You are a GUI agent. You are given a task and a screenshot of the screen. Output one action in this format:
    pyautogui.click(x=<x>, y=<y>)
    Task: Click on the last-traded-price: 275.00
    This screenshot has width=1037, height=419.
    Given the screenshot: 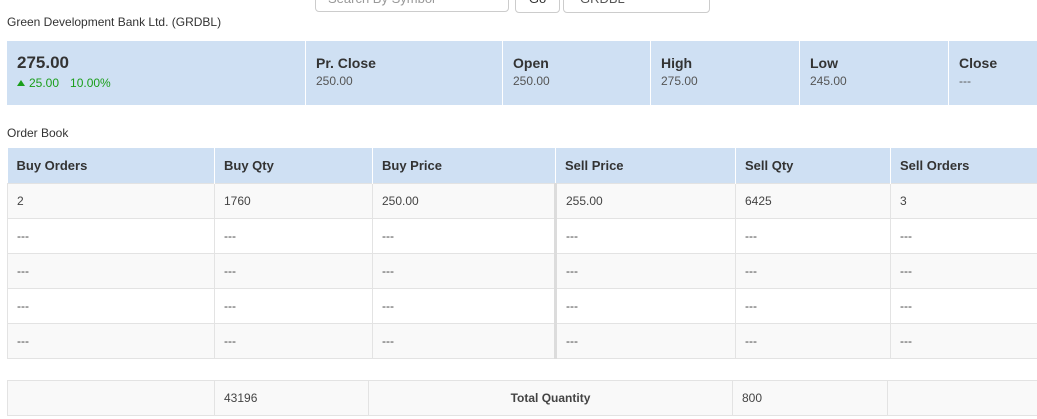 What is the action you would take?
    pyautogui.click(x=43, y=62)
    